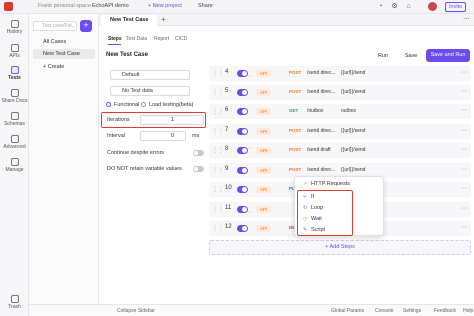 This screenshot has width=474, height=316. What do you see at coordinates (198, 169) in the screenshot?
I see `retain-variables-toggle` at bounding box center [198, 169].